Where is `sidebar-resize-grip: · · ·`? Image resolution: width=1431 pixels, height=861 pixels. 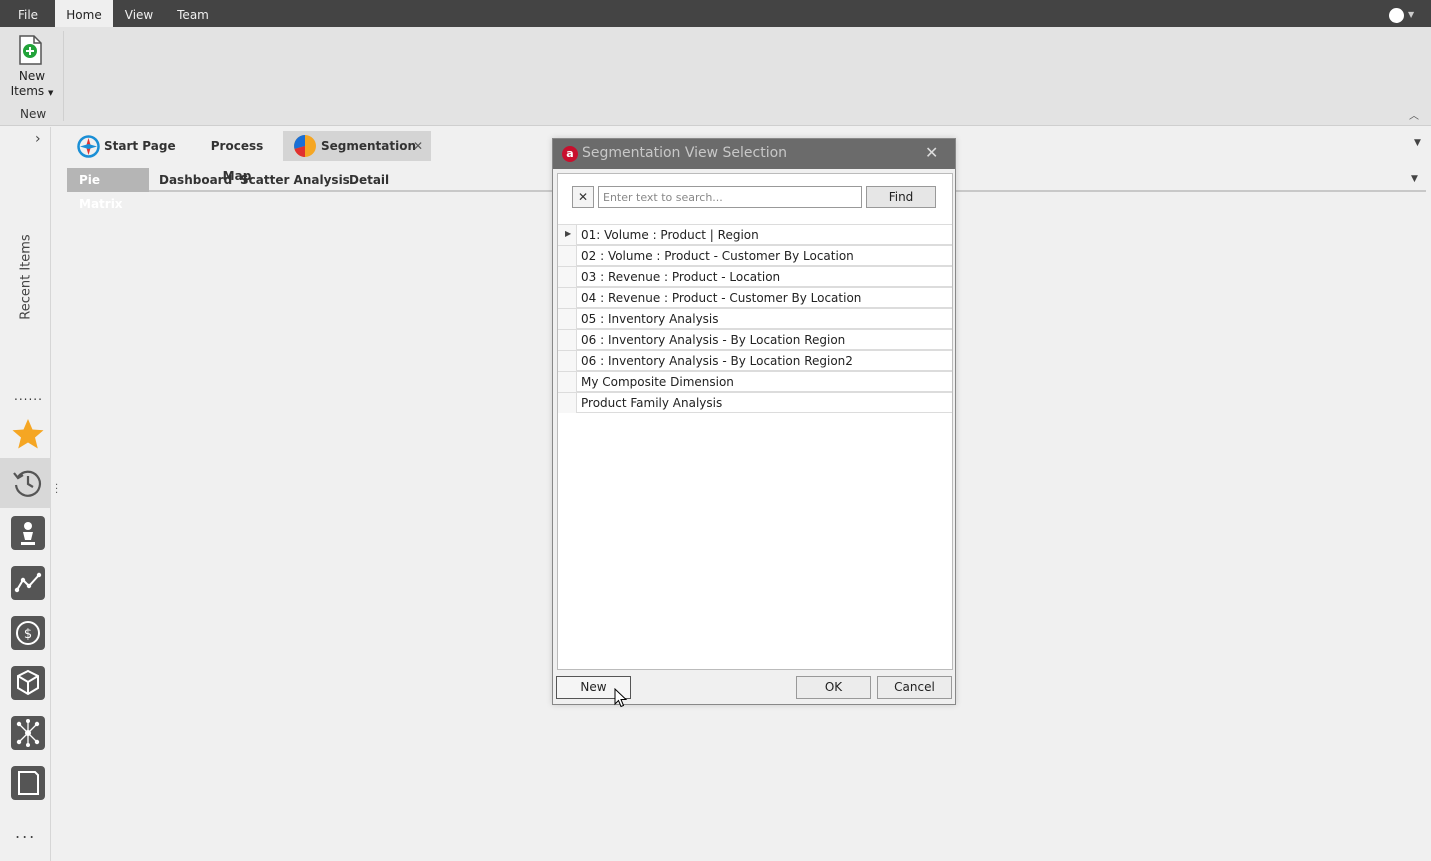 sidebar-resize-grip: · · · is located at coordinates (56, 490).